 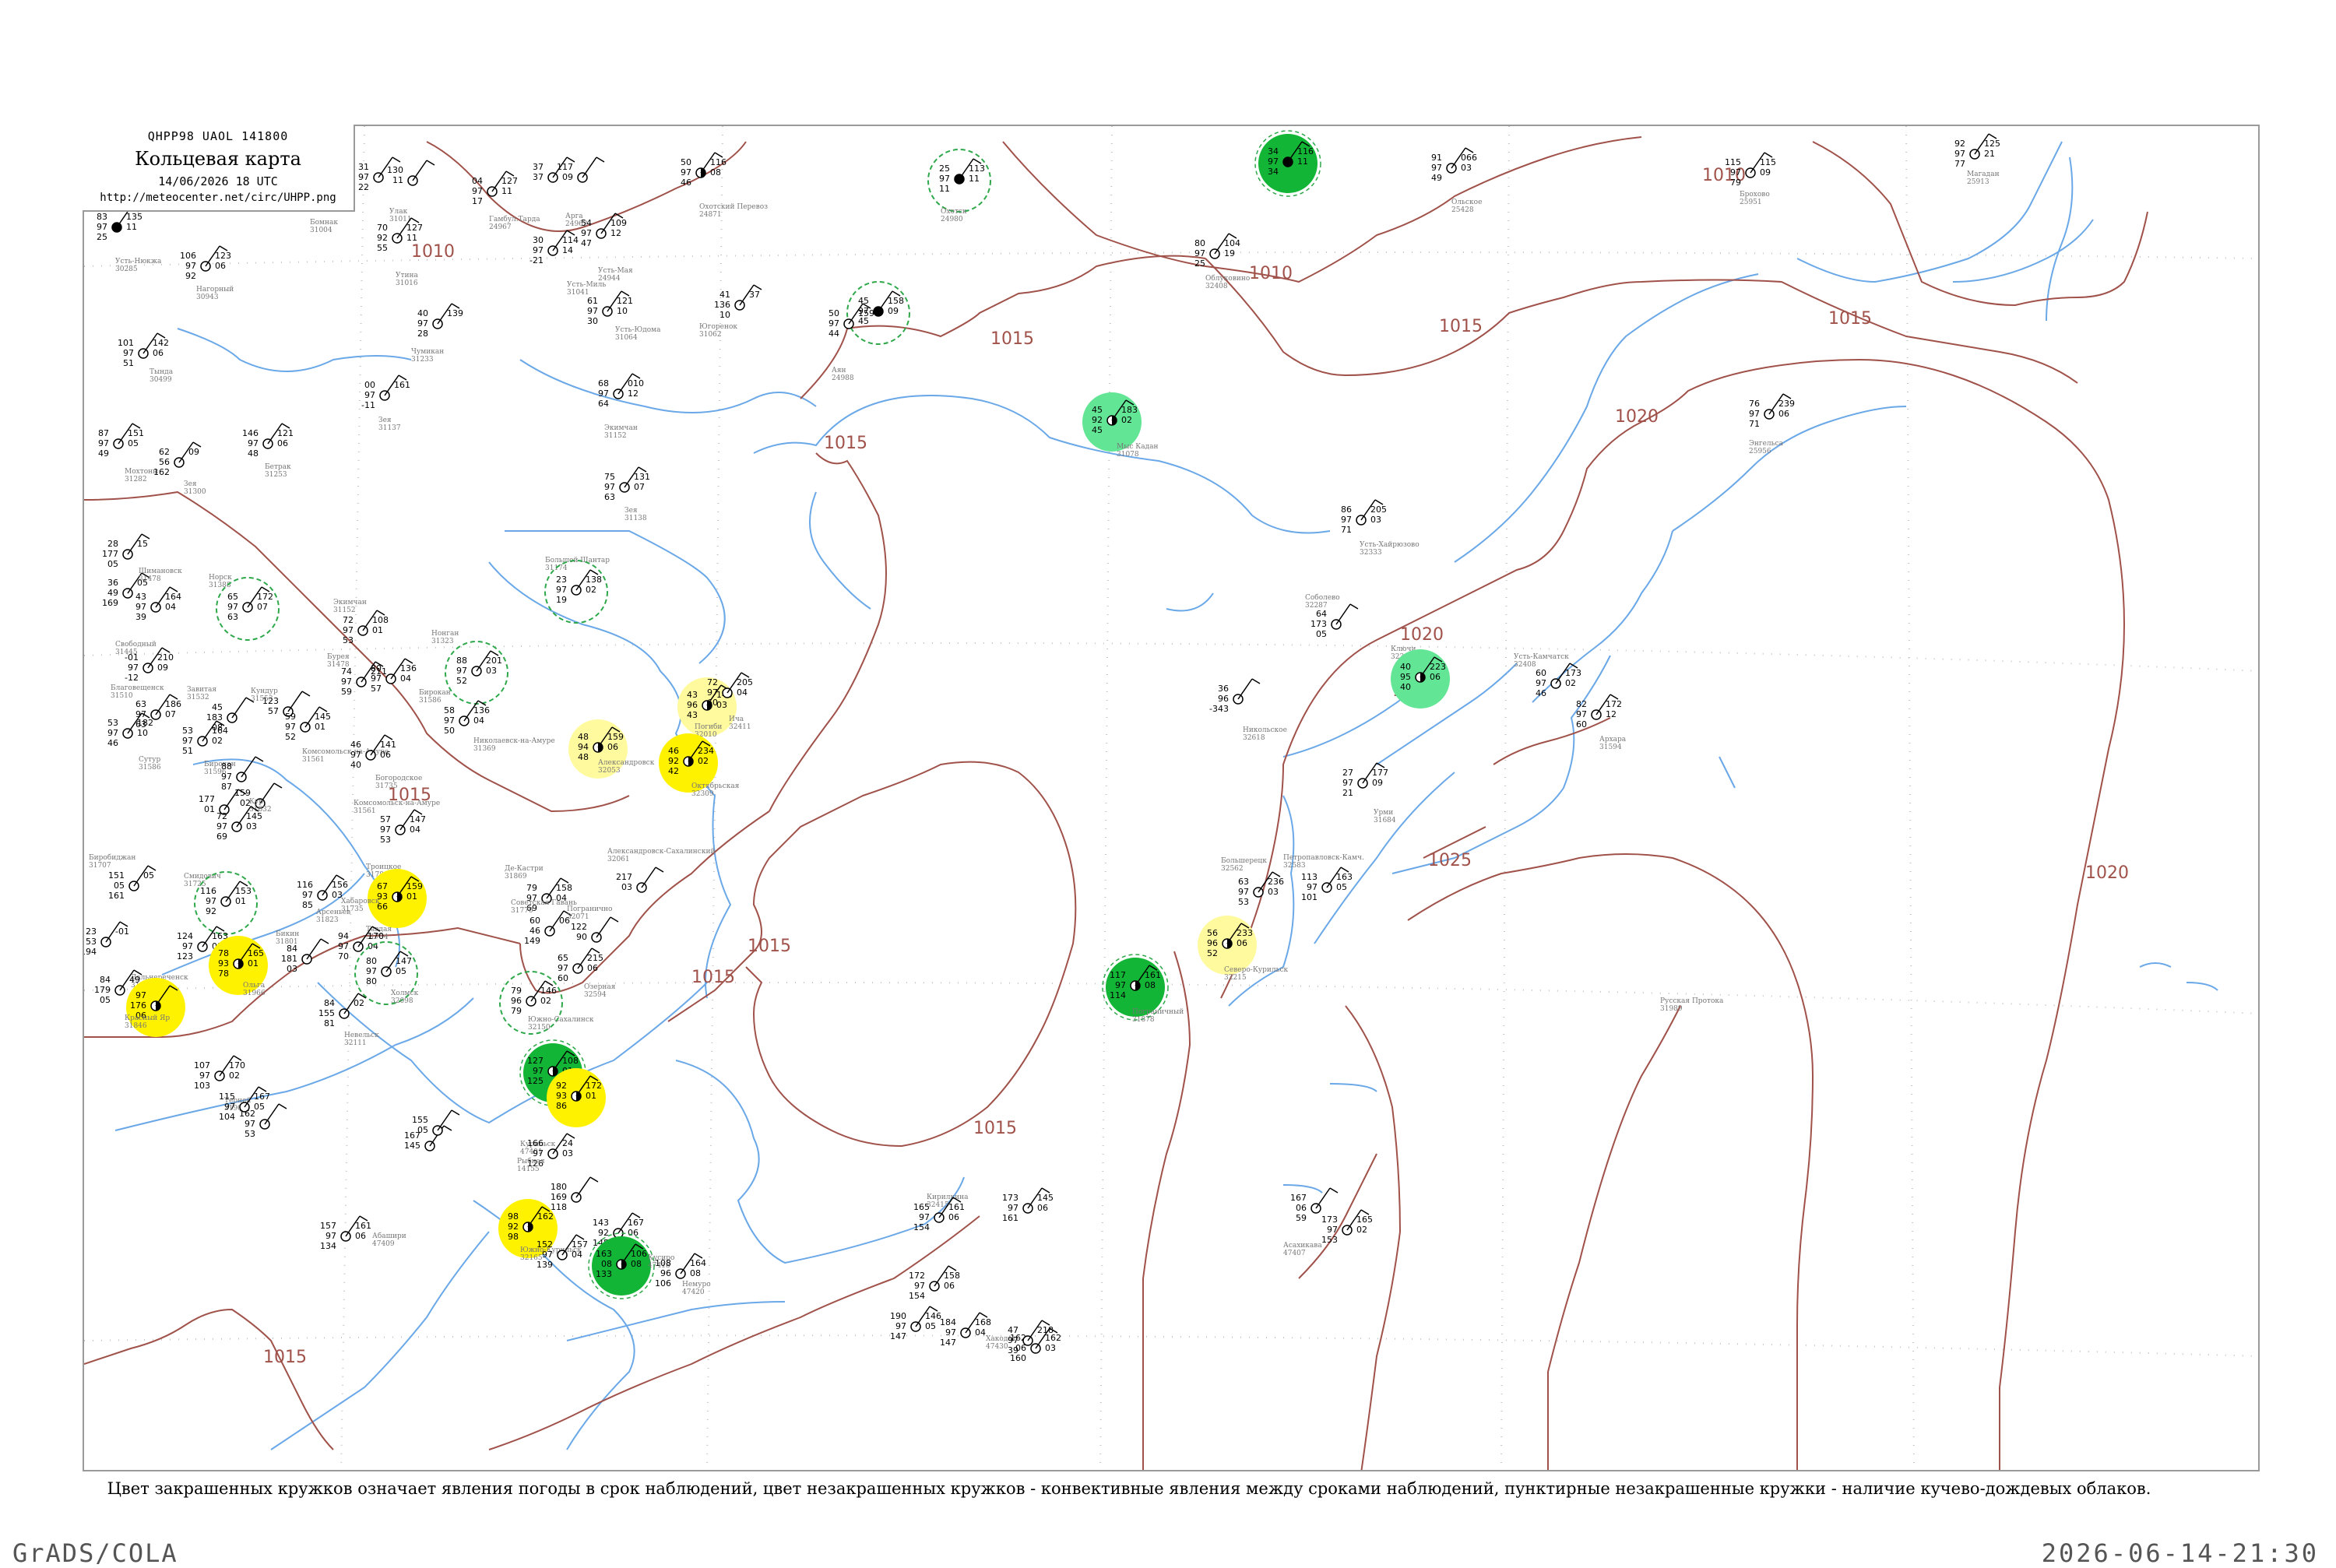 I want to click on station: 4113610 37, so click(x=738, y=302).